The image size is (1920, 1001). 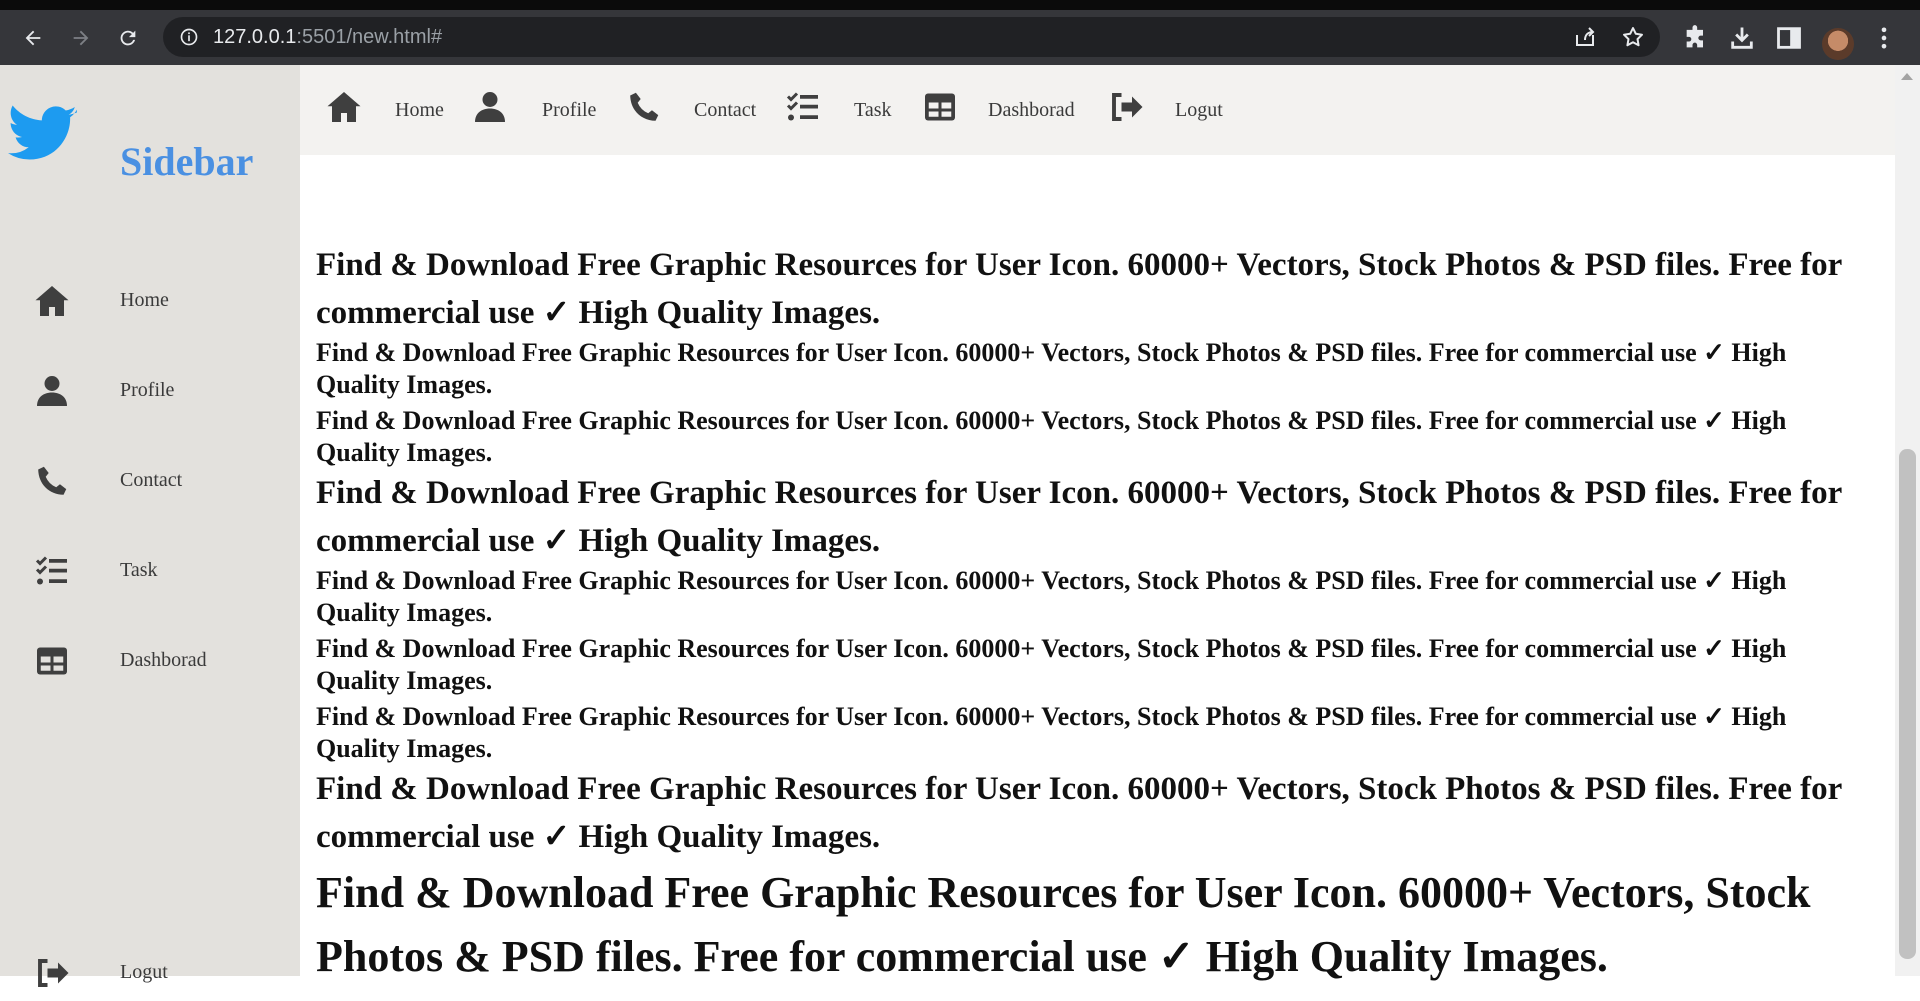 I want to click on topnav-item-label: Home, so click(x=419, y=110).